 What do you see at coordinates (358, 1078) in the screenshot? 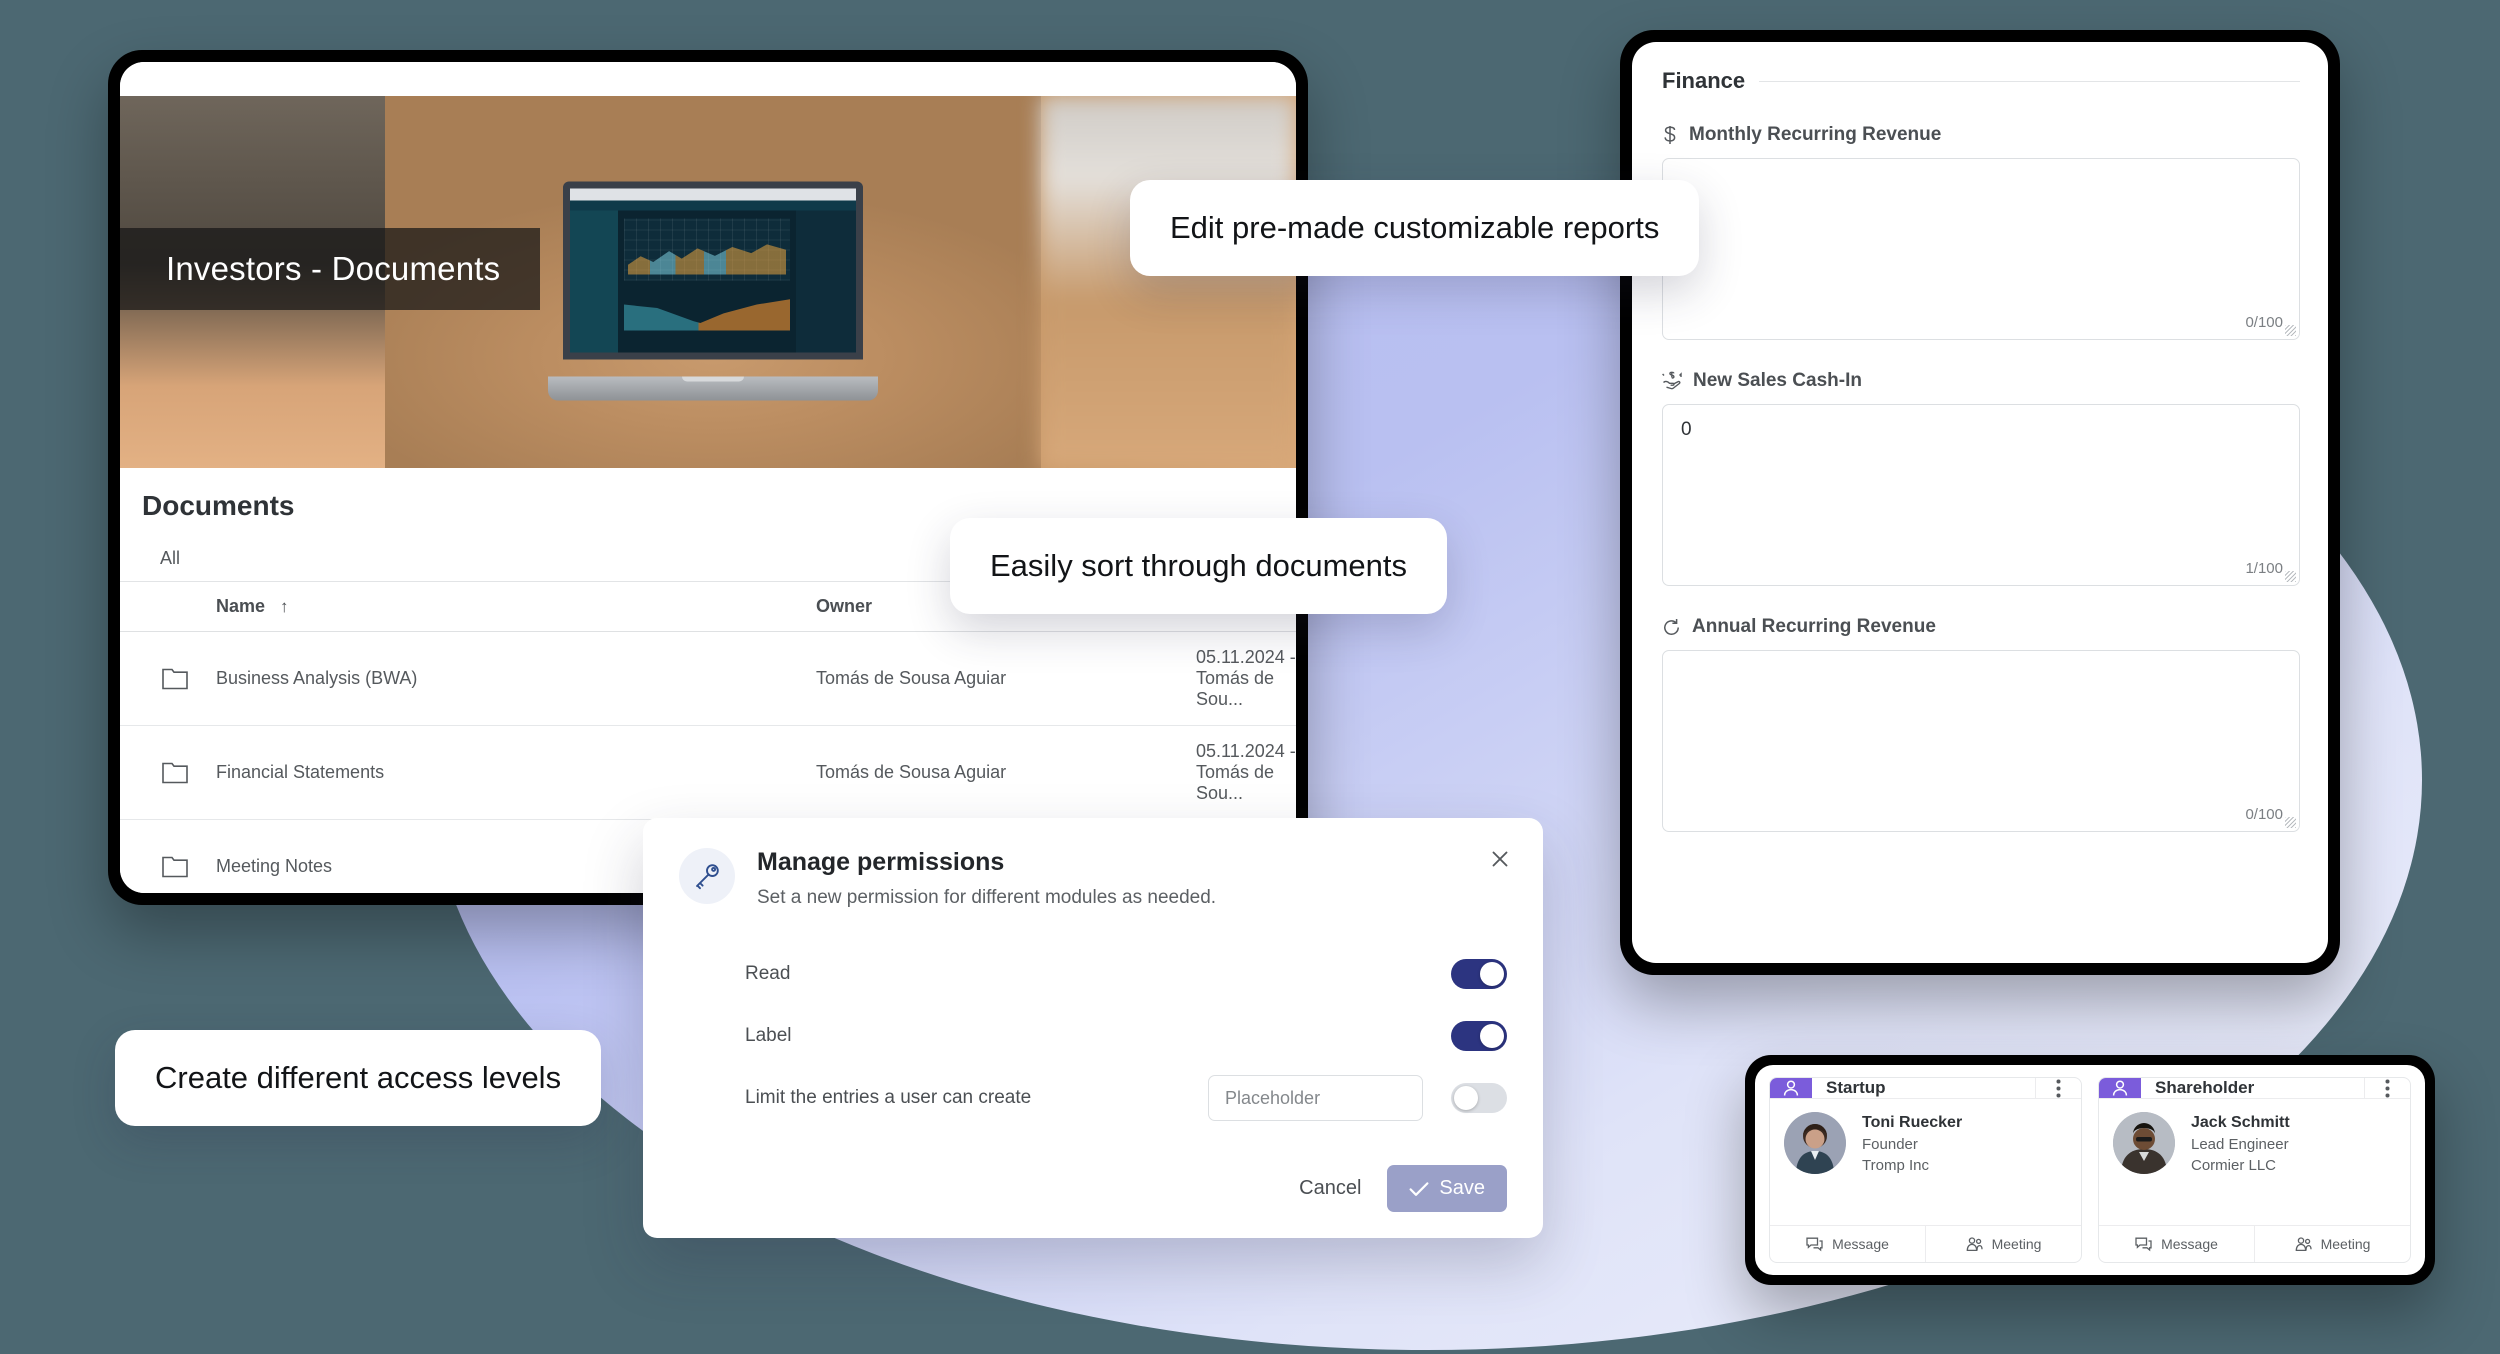
I see `callout-access-levels: Create different access levels` at bounding box center [358, 1078].